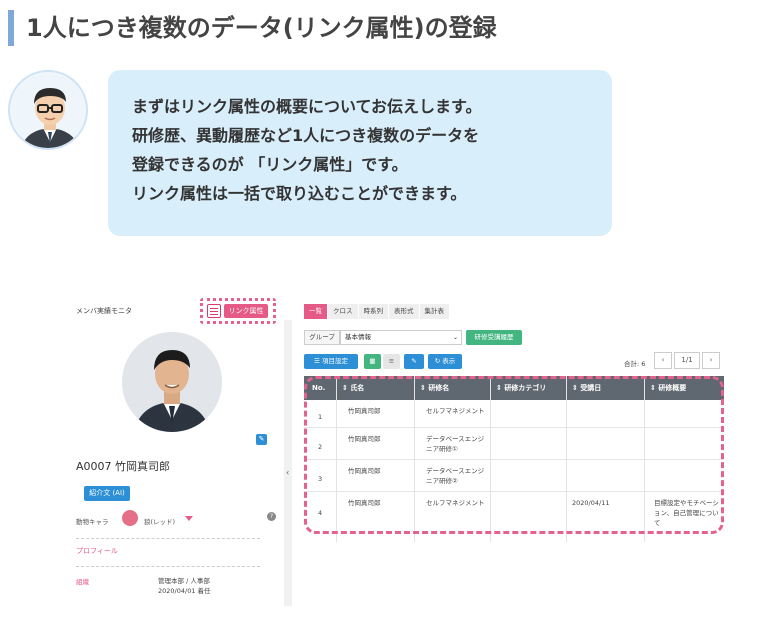  Describe the element at coordinates (104, 311) in the screenshot. I see `panel-title: メンバ実績モニタ` at that location.